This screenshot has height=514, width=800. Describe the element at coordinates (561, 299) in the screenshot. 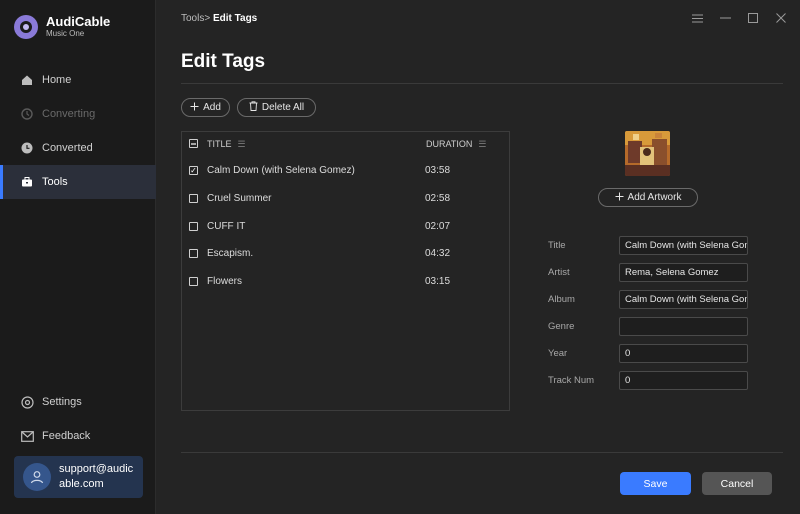

I see `field-label: Album` at that location.